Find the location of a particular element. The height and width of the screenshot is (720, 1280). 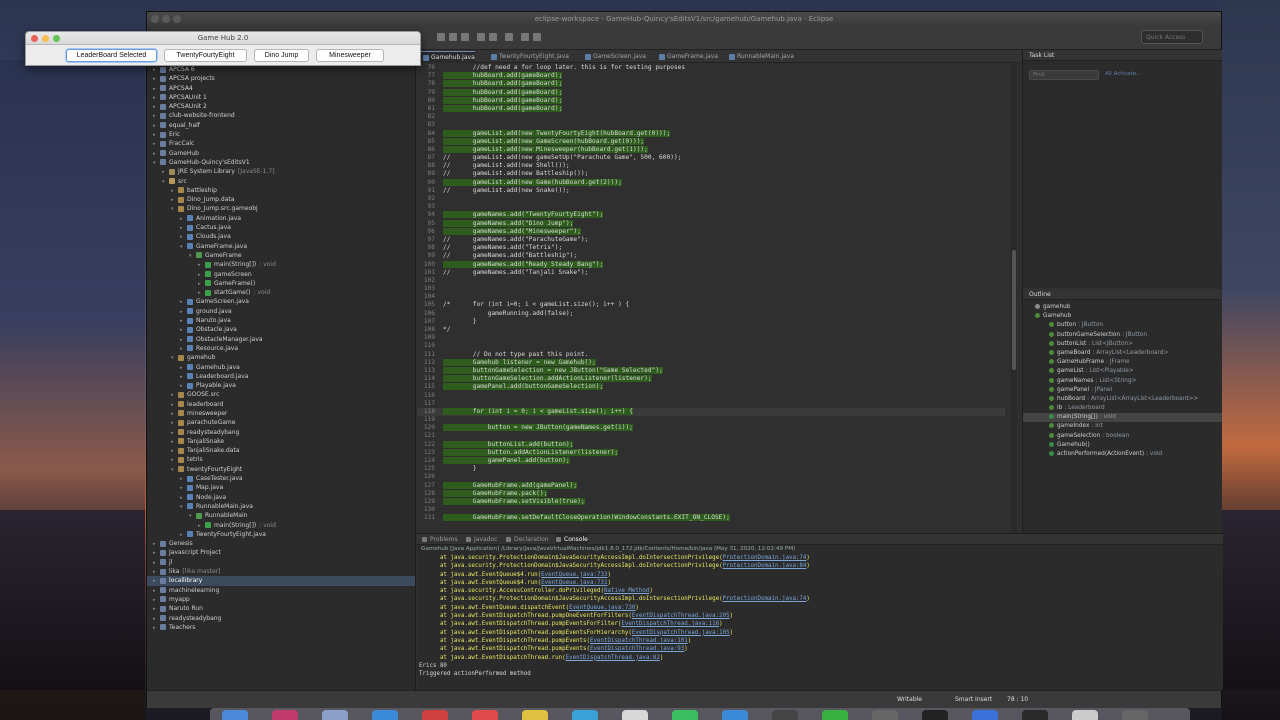

tree-item: ▸ APCSA4 is located at coordinates (281, 88).